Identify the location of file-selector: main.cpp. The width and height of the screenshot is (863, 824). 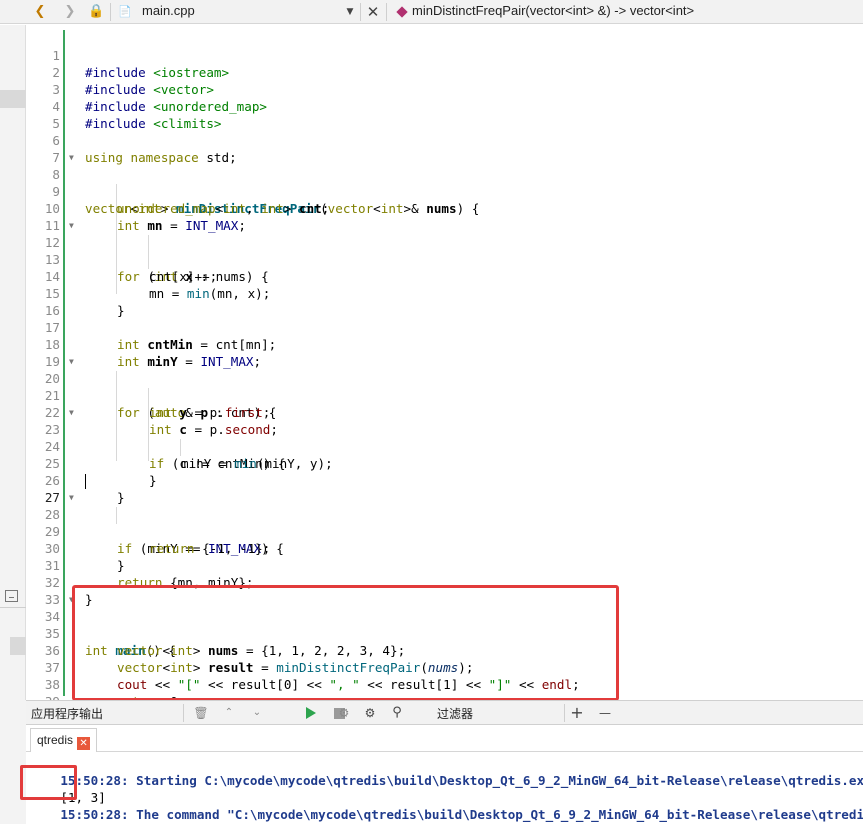
(168, 10).